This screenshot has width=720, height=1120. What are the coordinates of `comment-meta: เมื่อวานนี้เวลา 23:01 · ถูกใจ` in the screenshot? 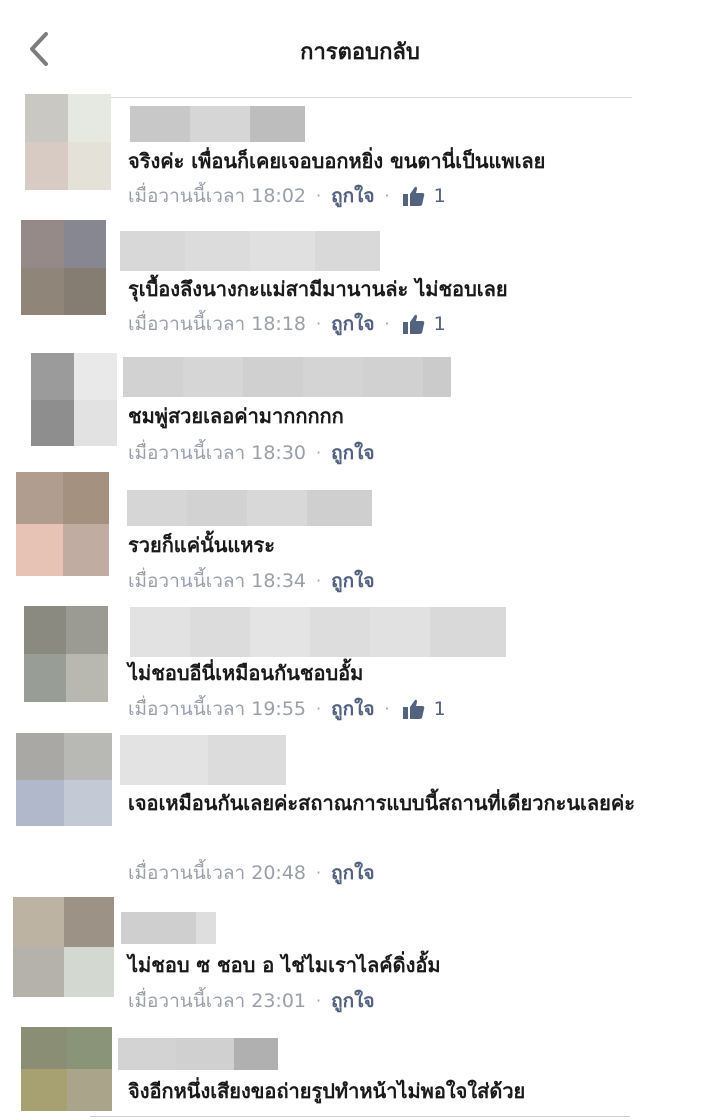 It's located at (251, 1001).